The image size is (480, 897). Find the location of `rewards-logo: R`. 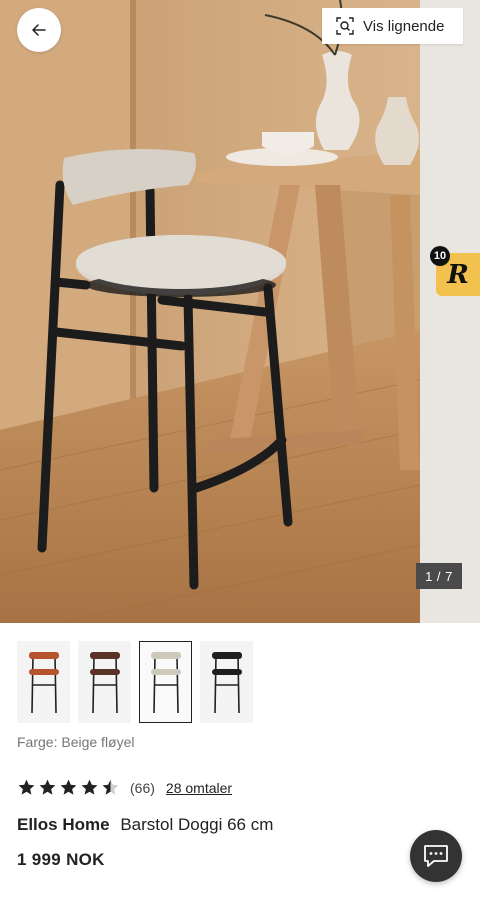

rewards-logo: R is located at coordinates (458, 274).